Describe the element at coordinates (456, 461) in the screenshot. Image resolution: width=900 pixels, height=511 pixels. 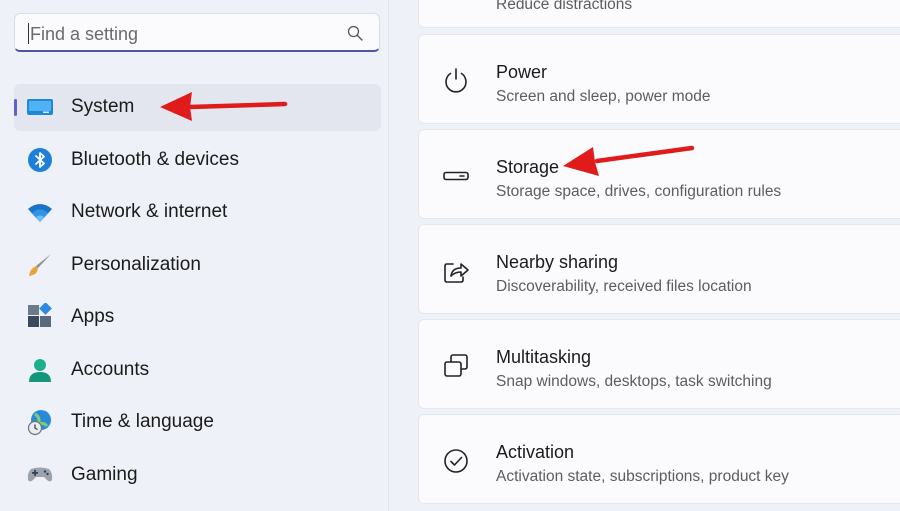
I see `activation-check-icon` at that location.